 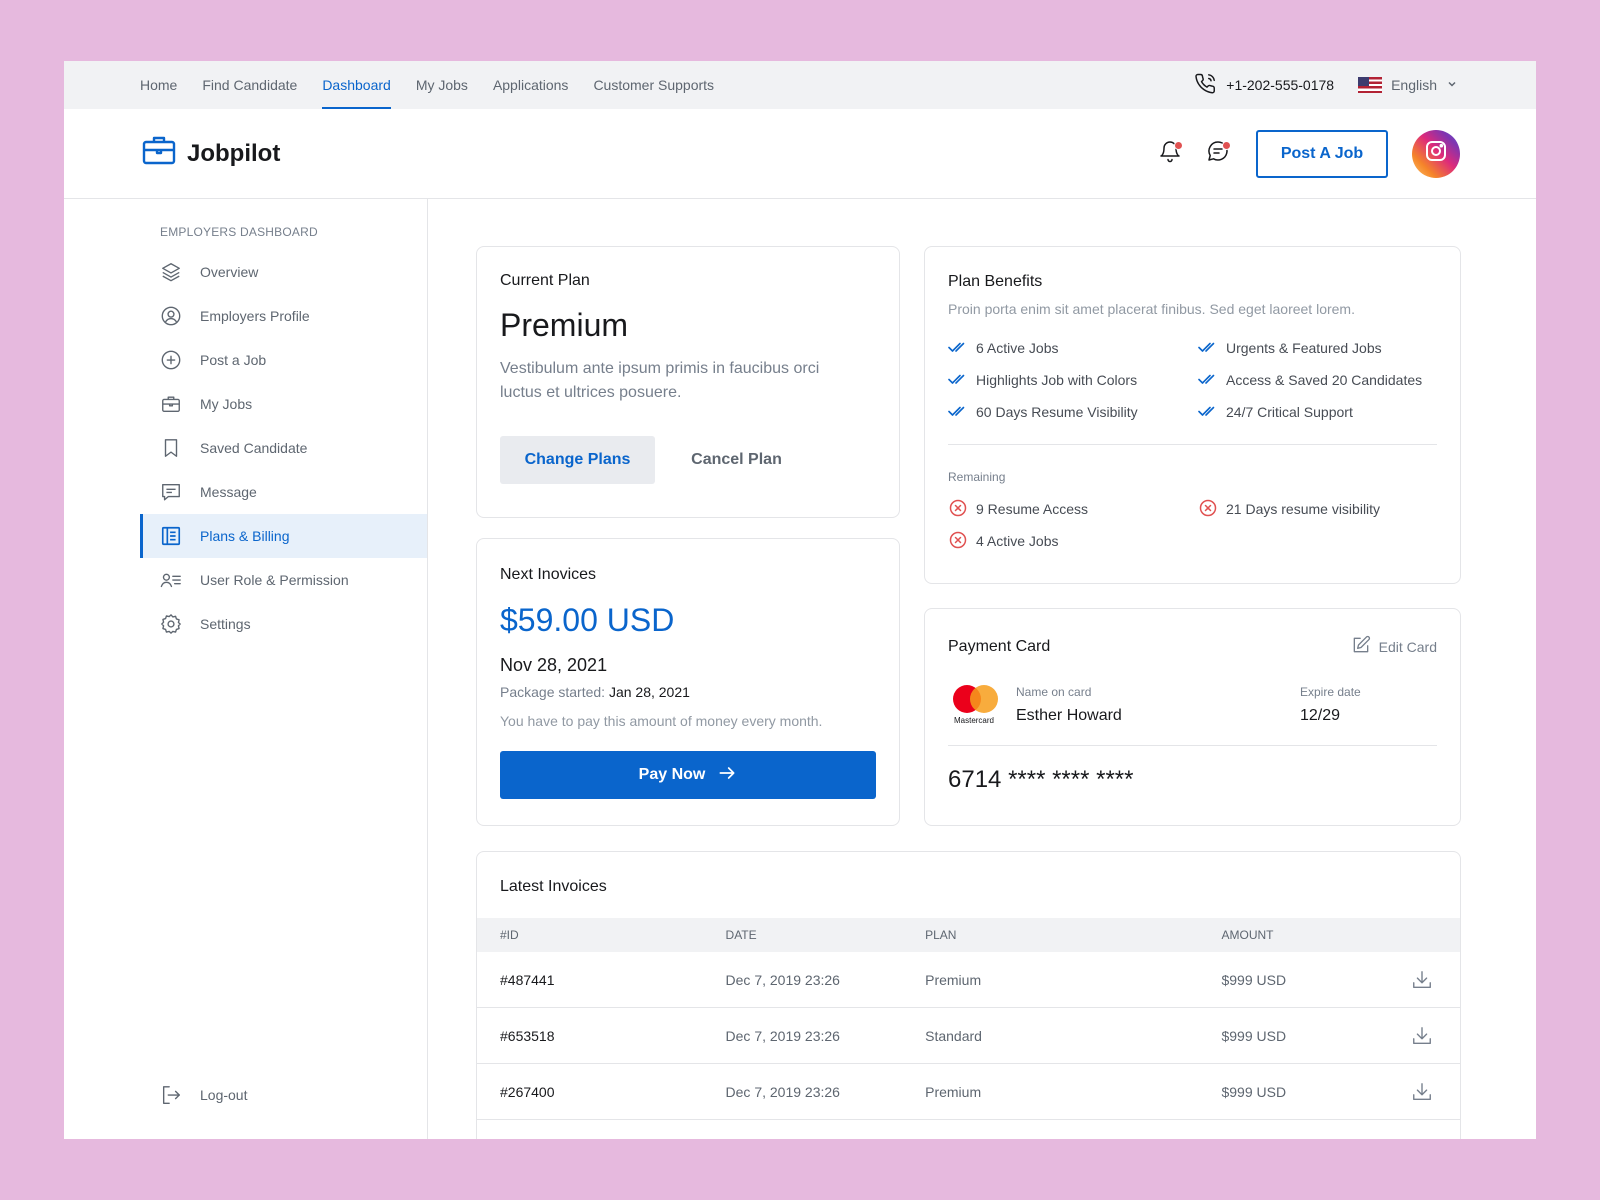 What do you see at coordinates (1407, 646) in the screenshot?
I see `edit-card-label: Edit Card` at bounding box center [1407, 646].